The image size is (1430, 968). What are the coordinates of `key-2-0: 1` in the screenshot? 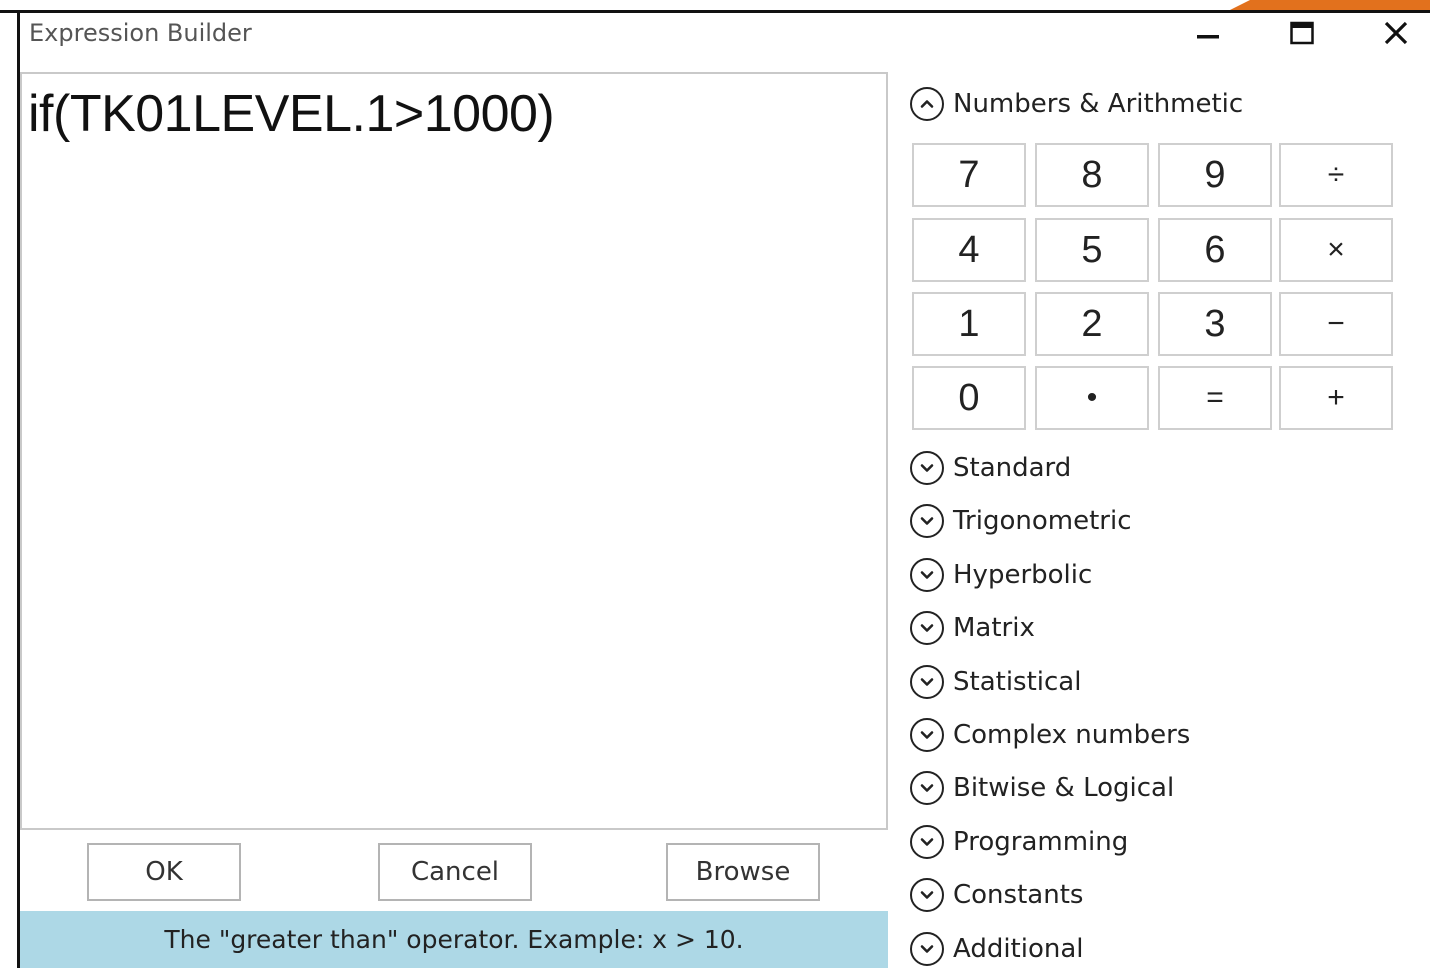 It's located at (969, 324).